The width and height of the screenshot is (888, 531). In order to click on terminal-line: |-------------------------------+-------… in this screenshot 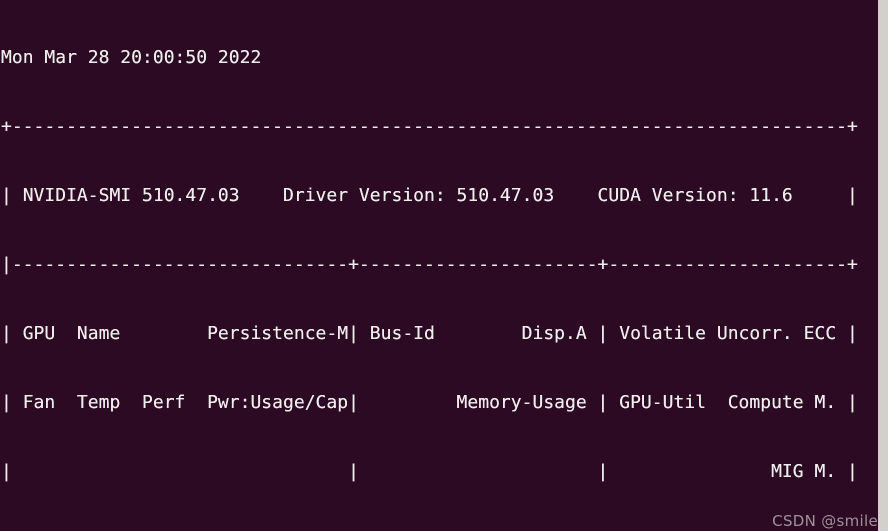, I will do `click(429, 264)`.